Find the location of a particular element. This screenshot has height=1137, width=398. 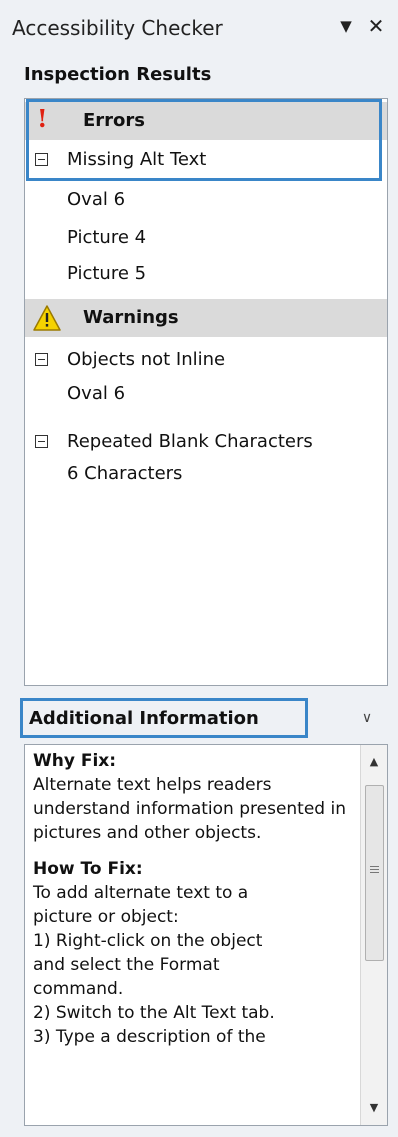

group-repeated-blank-characters: Repeated Blank Characters is located at coordinates (206, 443).